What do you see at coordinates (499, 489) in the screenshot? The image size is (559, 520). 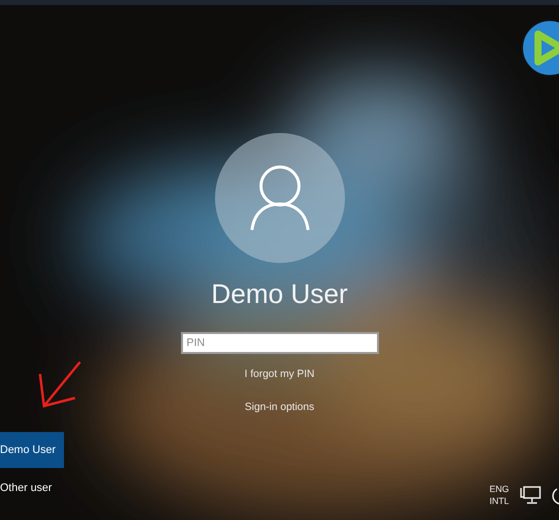 I see `language-label: ENG` at bounding box center [499, 489].